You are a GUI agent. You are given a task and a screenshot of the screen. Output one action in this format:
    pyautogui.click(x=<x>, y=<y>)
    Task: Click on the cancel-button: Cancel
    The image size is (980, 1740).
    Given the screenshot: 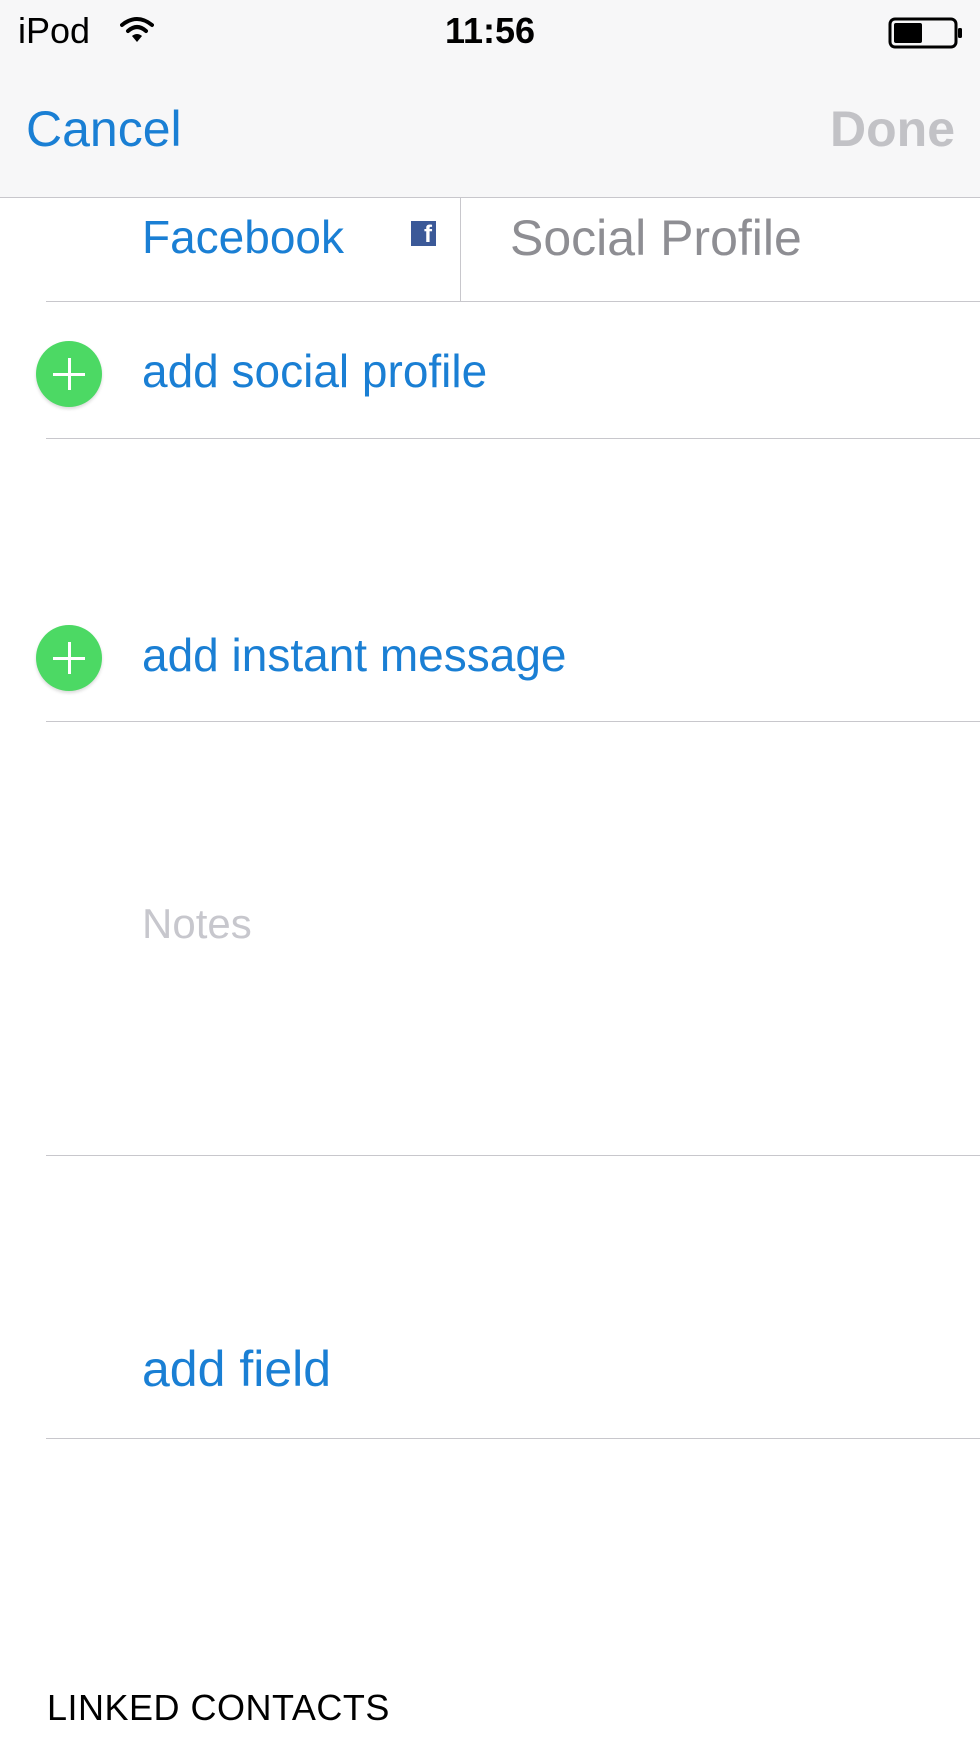 What is the action you would take?
    pyautogui.click(x=104, y=129)
    